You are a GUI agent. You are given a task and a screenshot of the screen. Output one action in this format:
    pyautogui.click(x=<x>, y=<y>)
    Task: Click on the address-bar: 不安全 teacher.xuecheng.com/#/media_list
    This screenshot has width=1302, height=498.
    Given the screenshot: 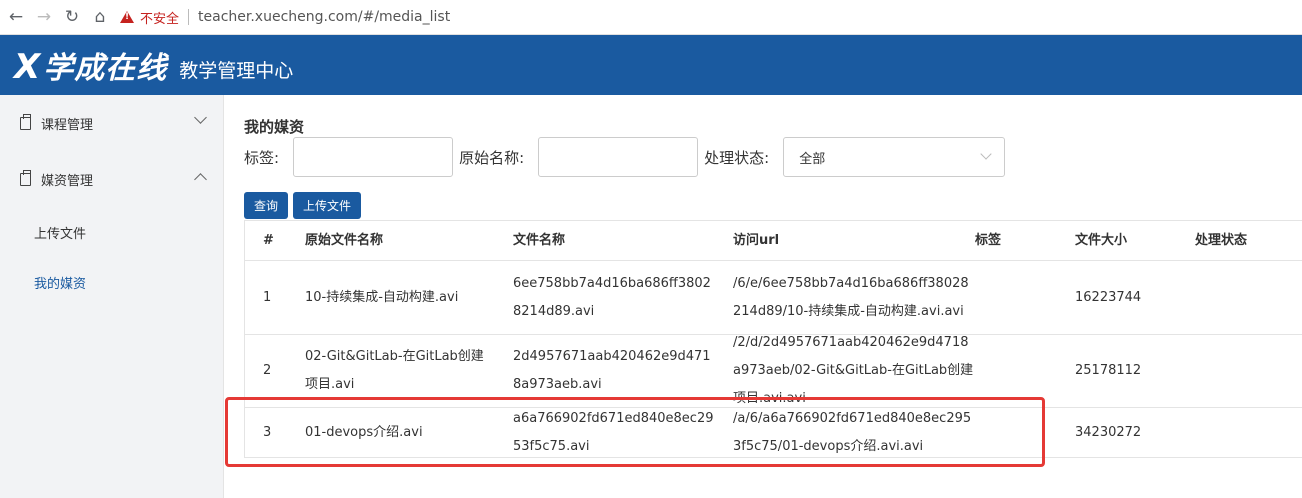 What is the action you would take?
    pyautogui.click(x=285, y=17)
    